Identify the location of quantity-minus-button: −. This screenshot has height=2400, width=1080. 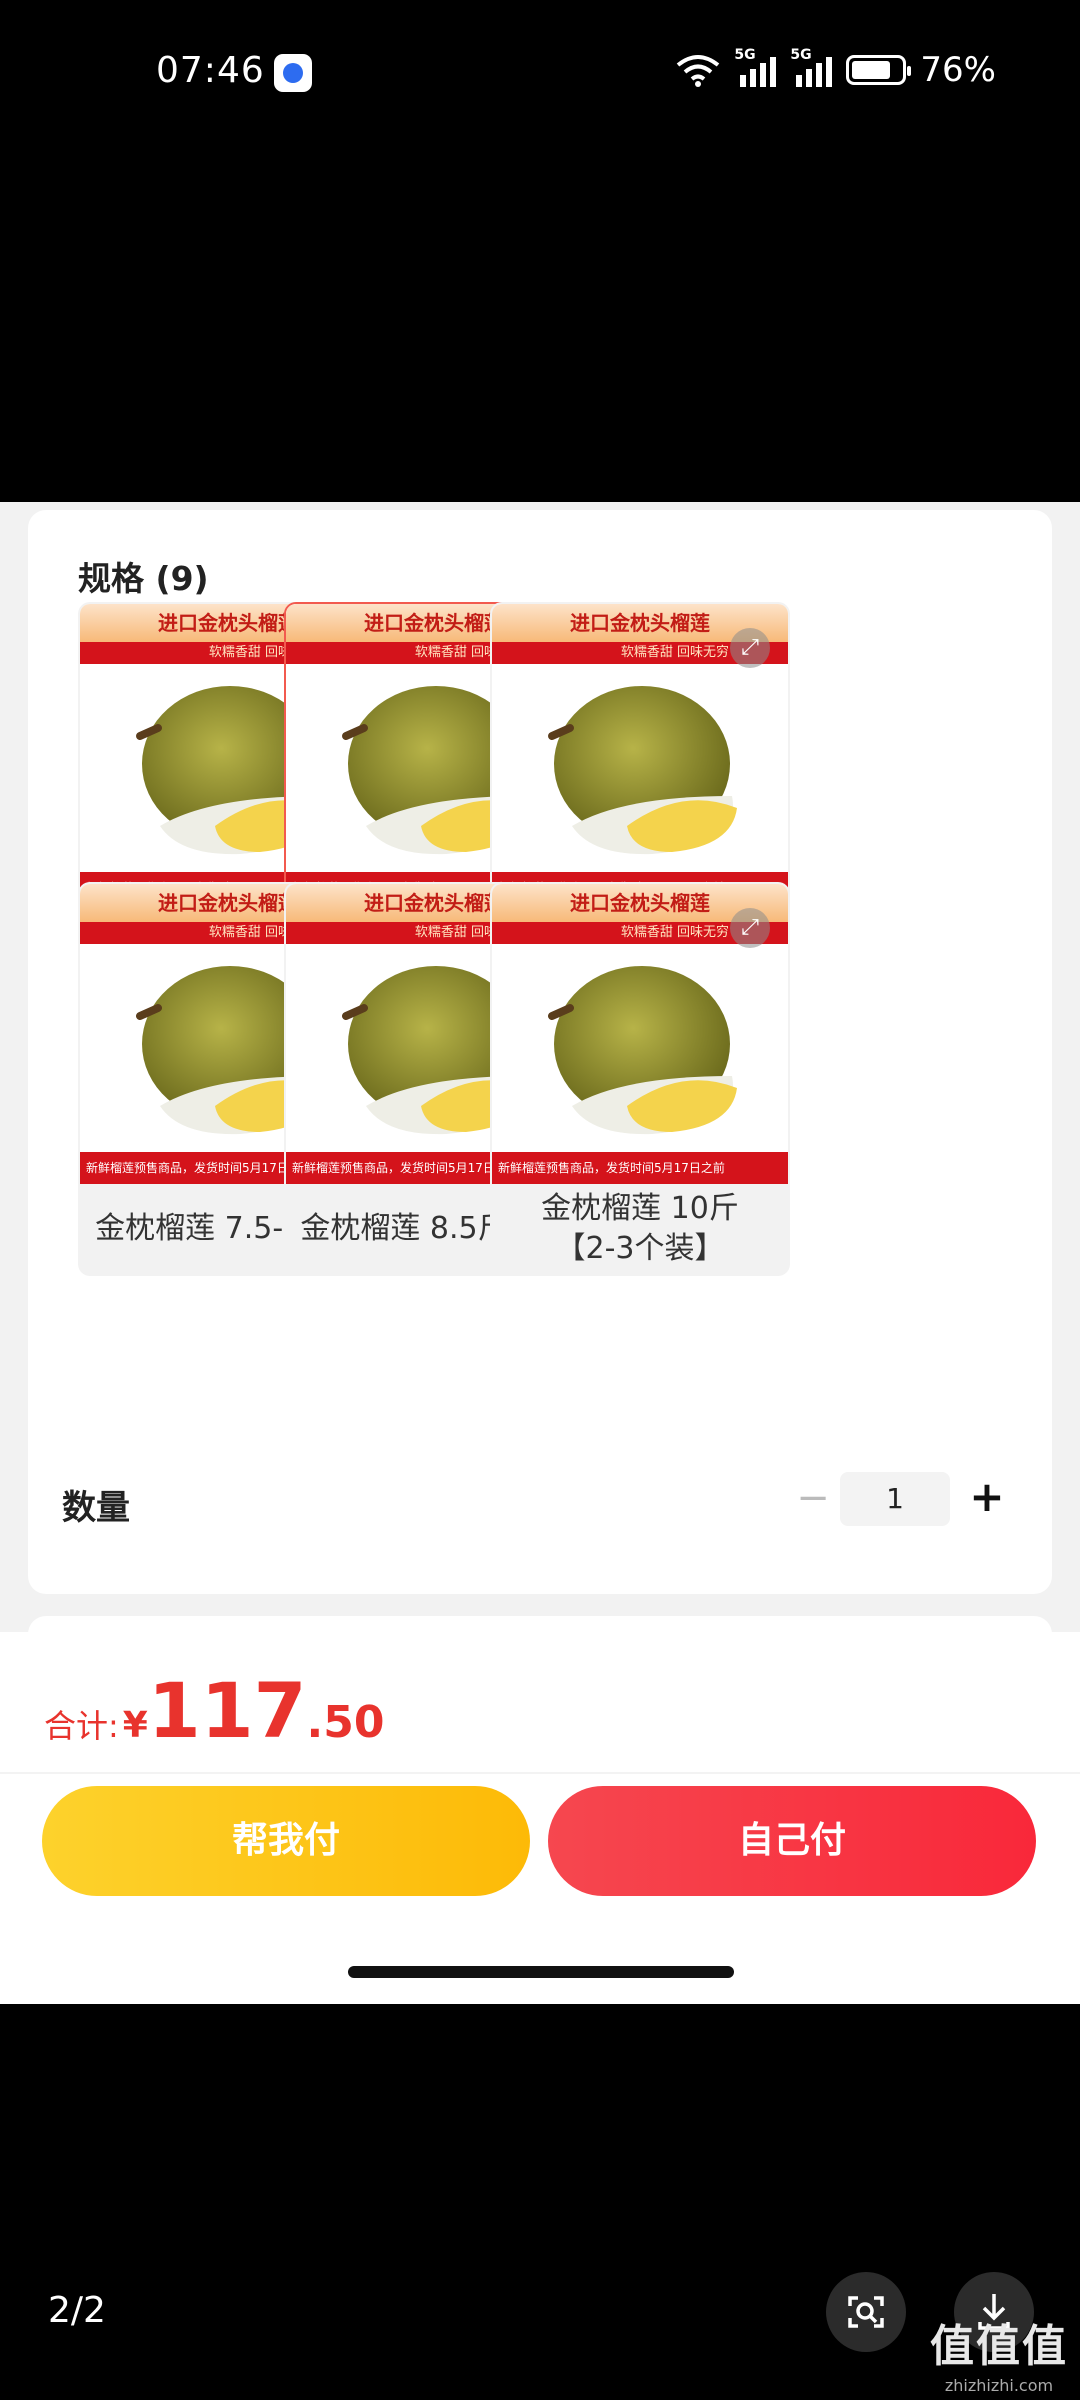
(813, 1500).